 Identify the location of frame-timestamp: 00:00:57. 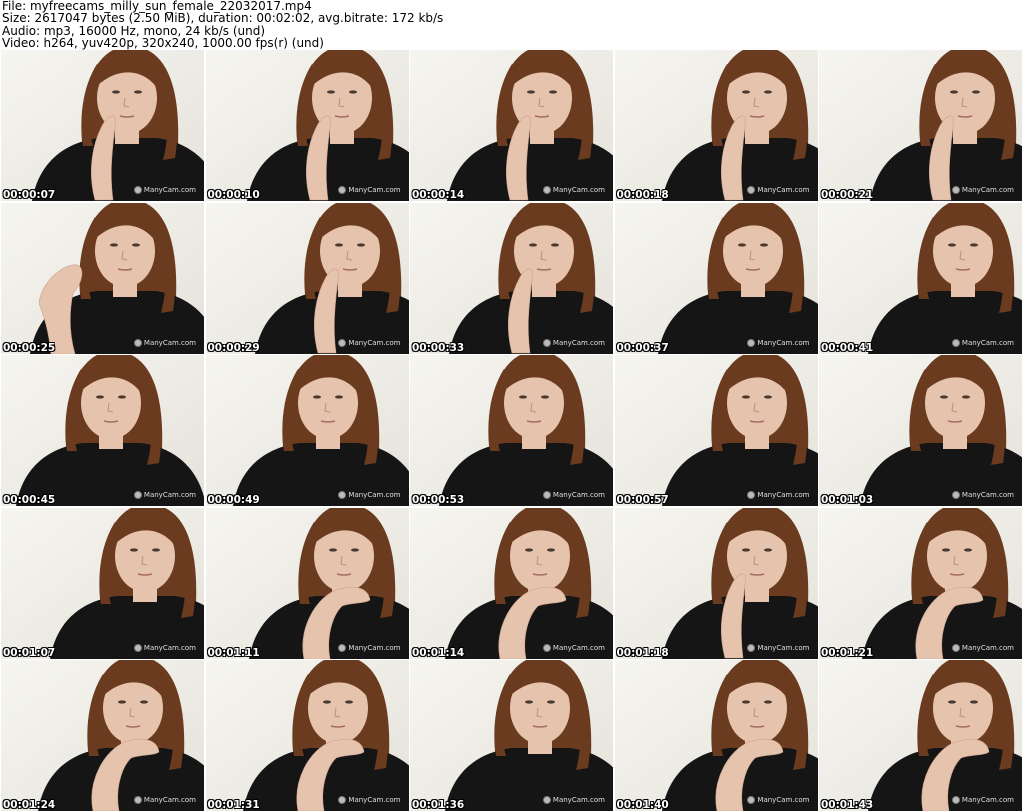
(642, 500).